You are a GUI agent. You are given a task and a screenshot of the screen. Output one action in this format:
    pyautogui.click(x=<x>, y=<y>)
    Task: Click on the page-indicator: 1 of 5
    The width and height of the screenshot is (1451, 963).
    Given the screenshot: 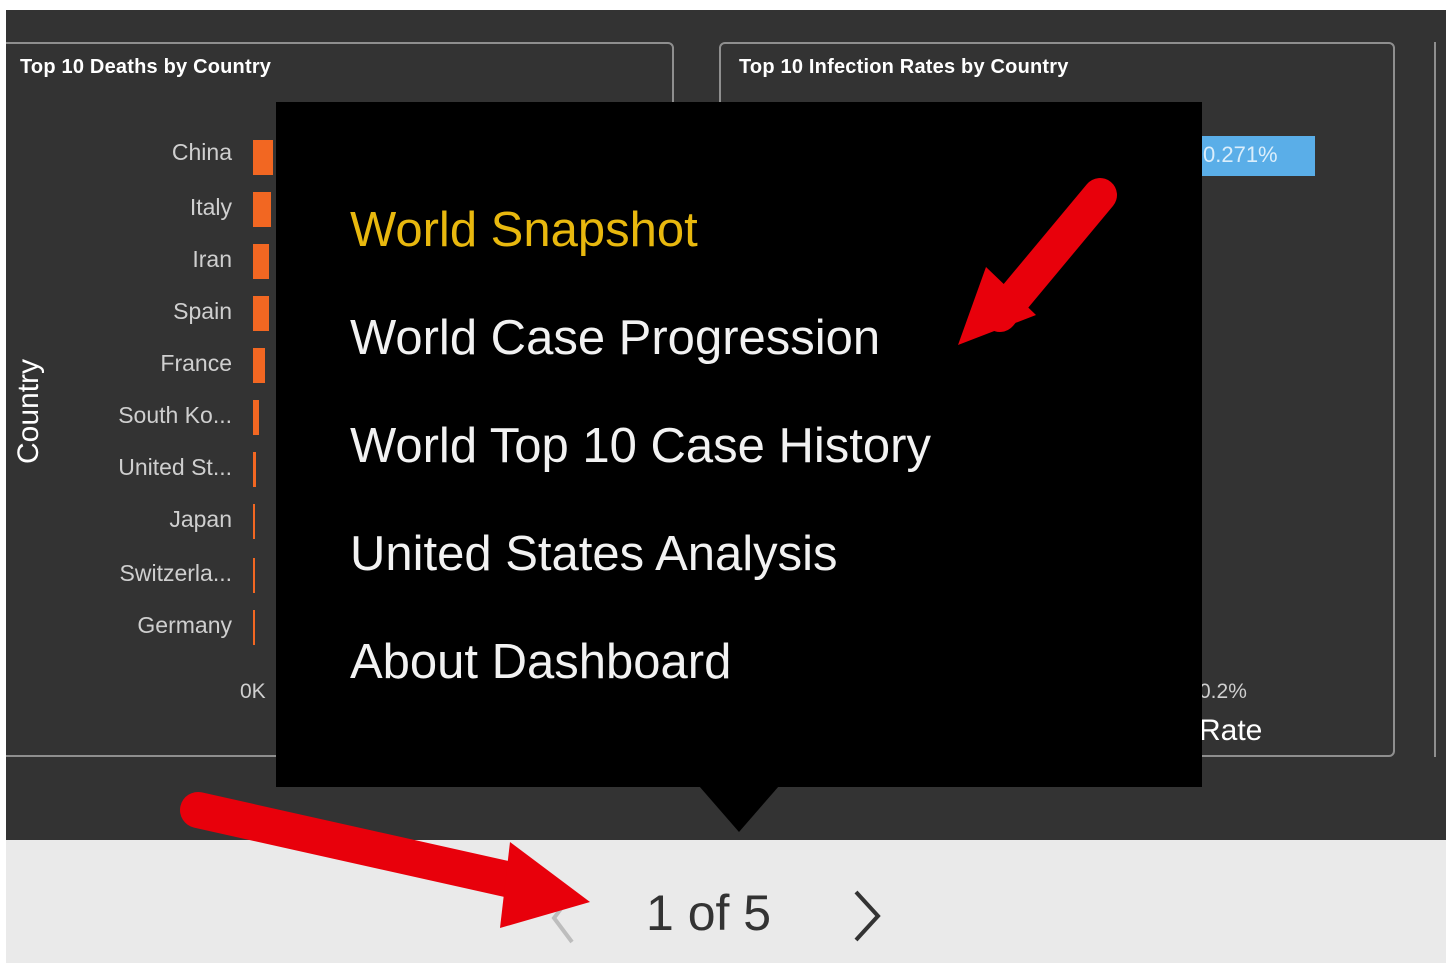 What is the action you would take?
    pyautogui.click(x=708, y=913)
    